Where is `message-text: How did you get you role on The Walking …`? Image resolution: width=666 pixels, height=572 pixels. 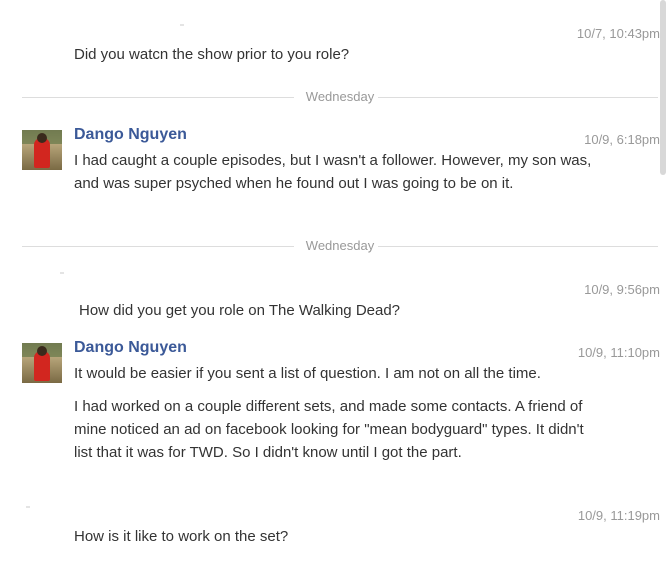
message-text: How did you get you role on The Walking … is located at coordinates (240, 310).